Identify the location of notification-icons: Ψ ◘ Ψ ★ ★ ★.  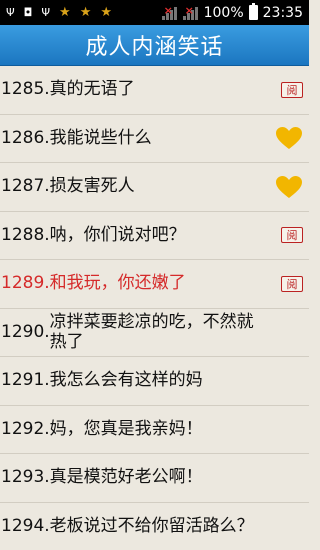
(59, 12).